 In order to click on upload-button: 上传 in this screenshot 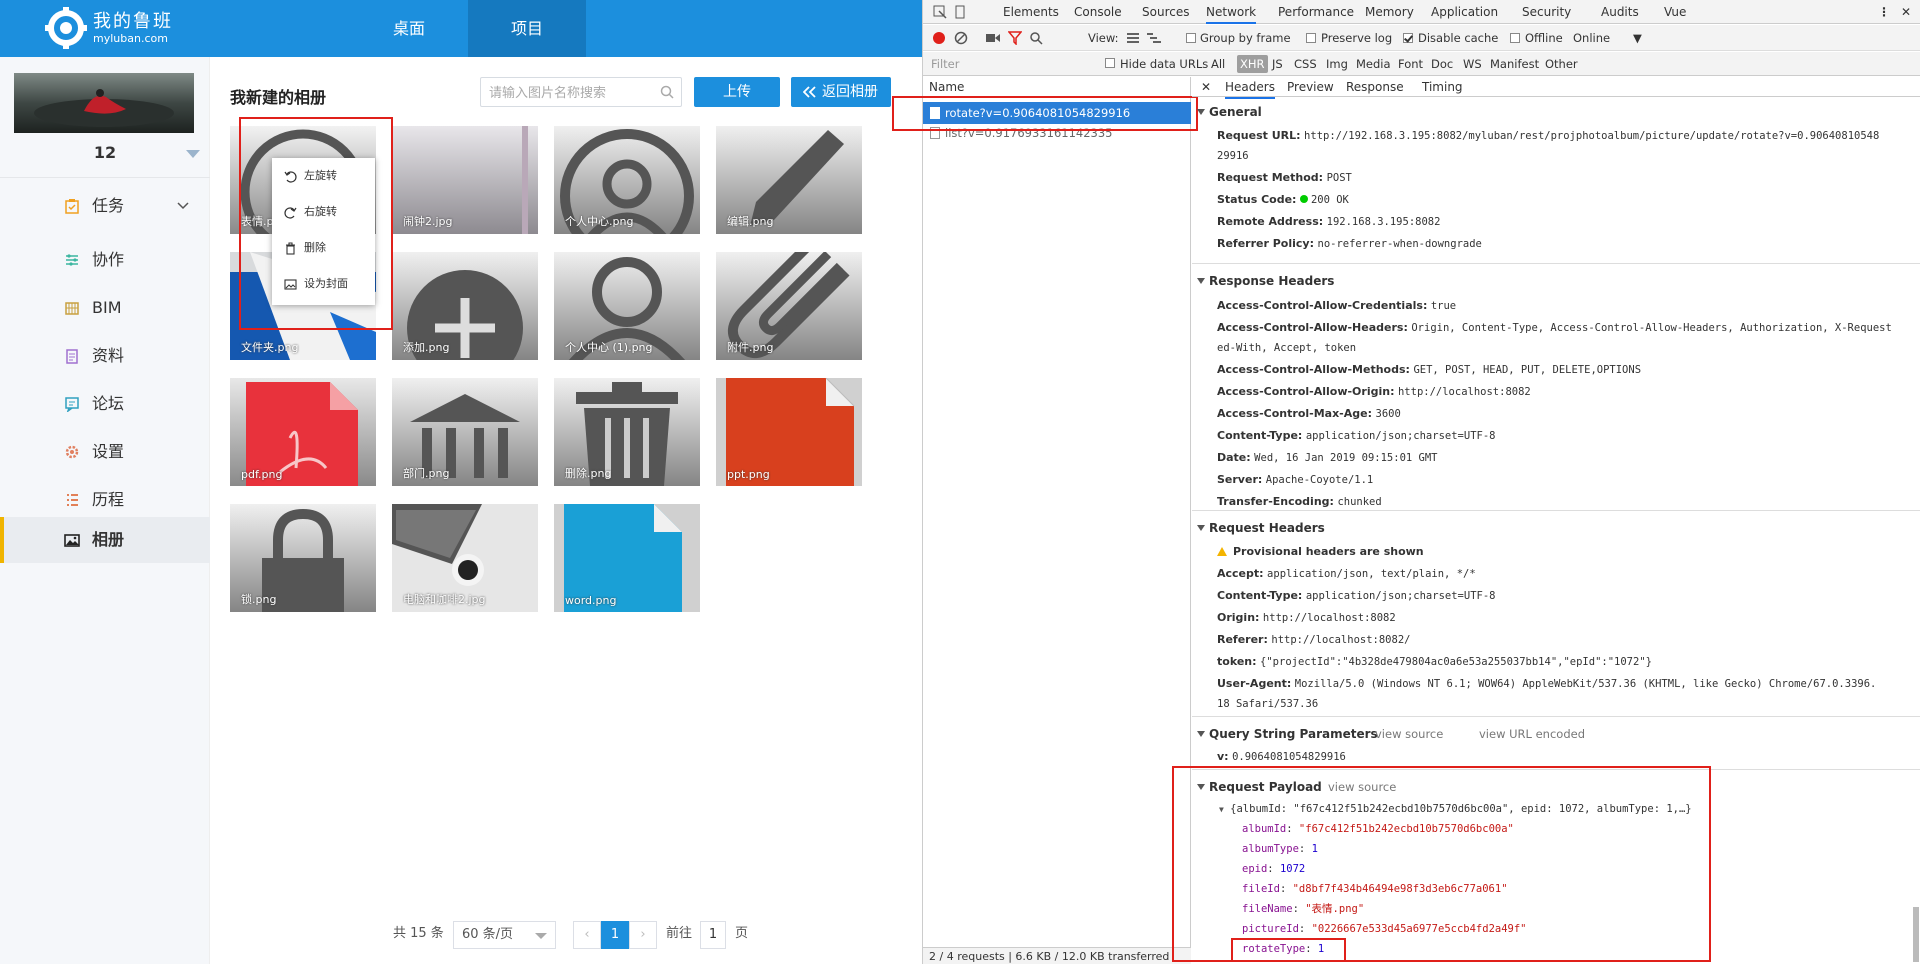, I will do `click(737, 92)`.